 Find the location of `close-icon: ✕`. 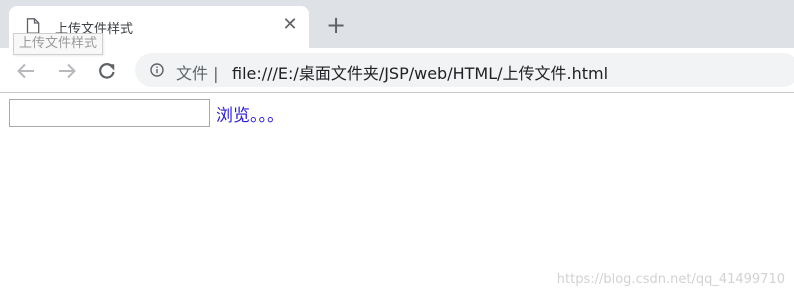

close-icon: ✕ is located at coordinates (290, 25).